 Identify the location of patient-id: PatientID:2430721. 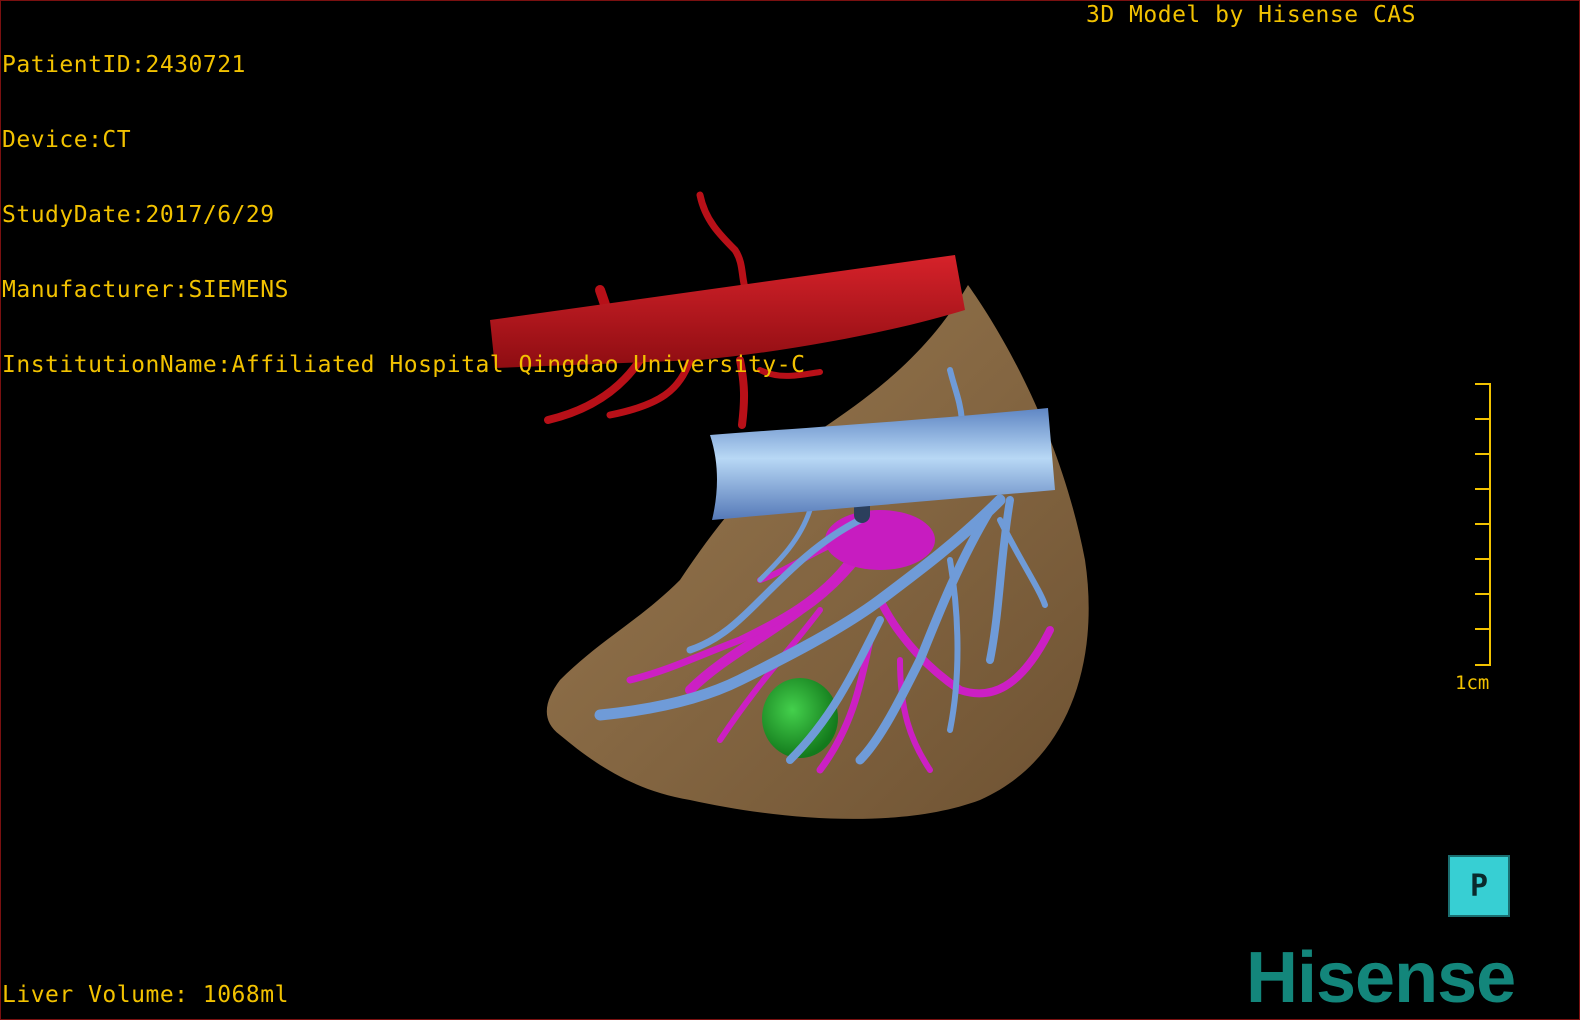
(124, 65).